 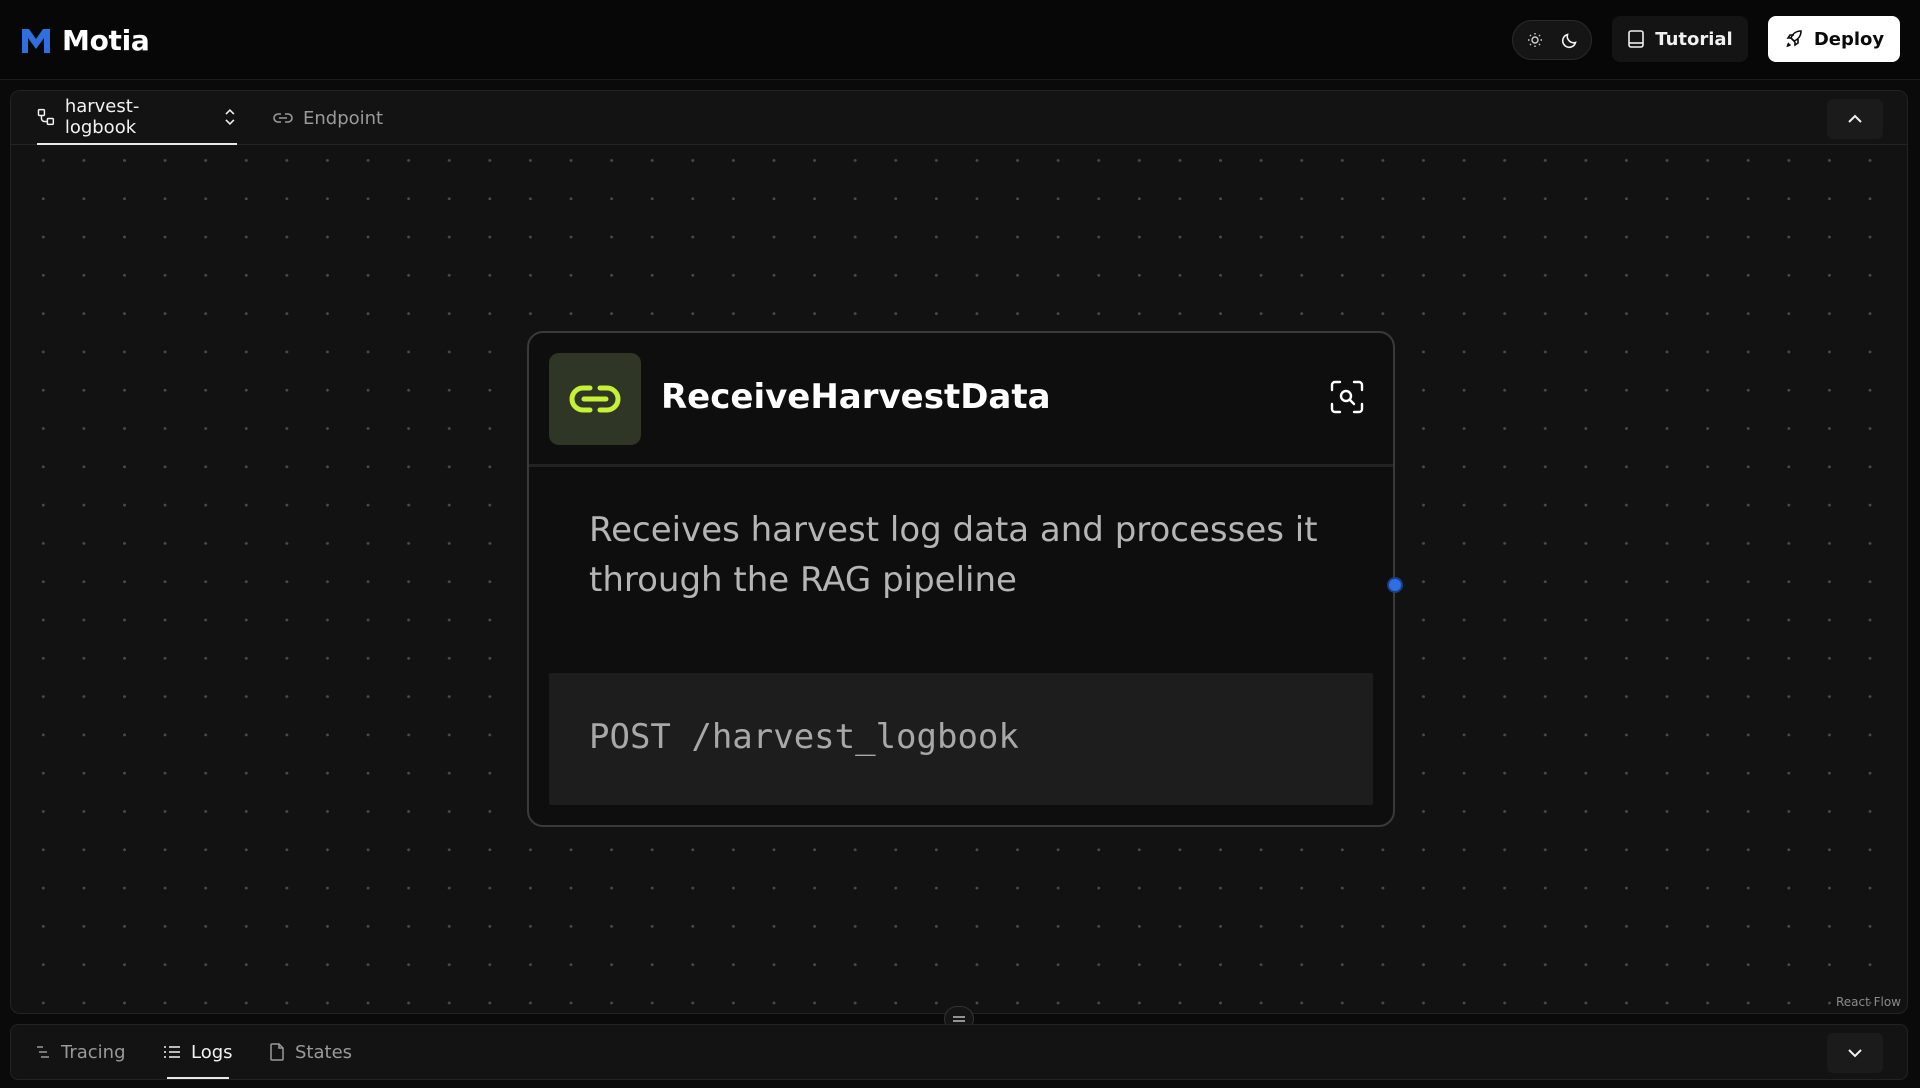 What do you see at coordinates (43, 1052) in the screenshot?
I see `tracing-icon` at bounding box center [43, 1052].